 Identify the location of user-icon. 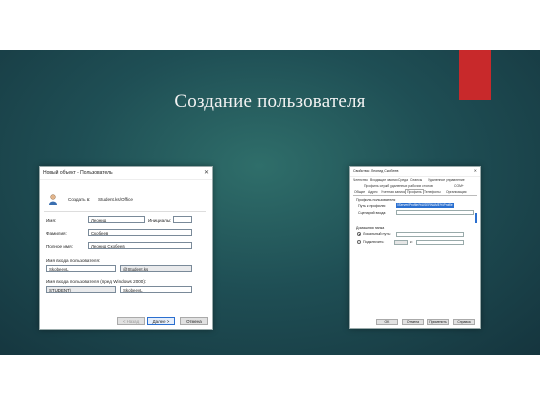
(53, 199).